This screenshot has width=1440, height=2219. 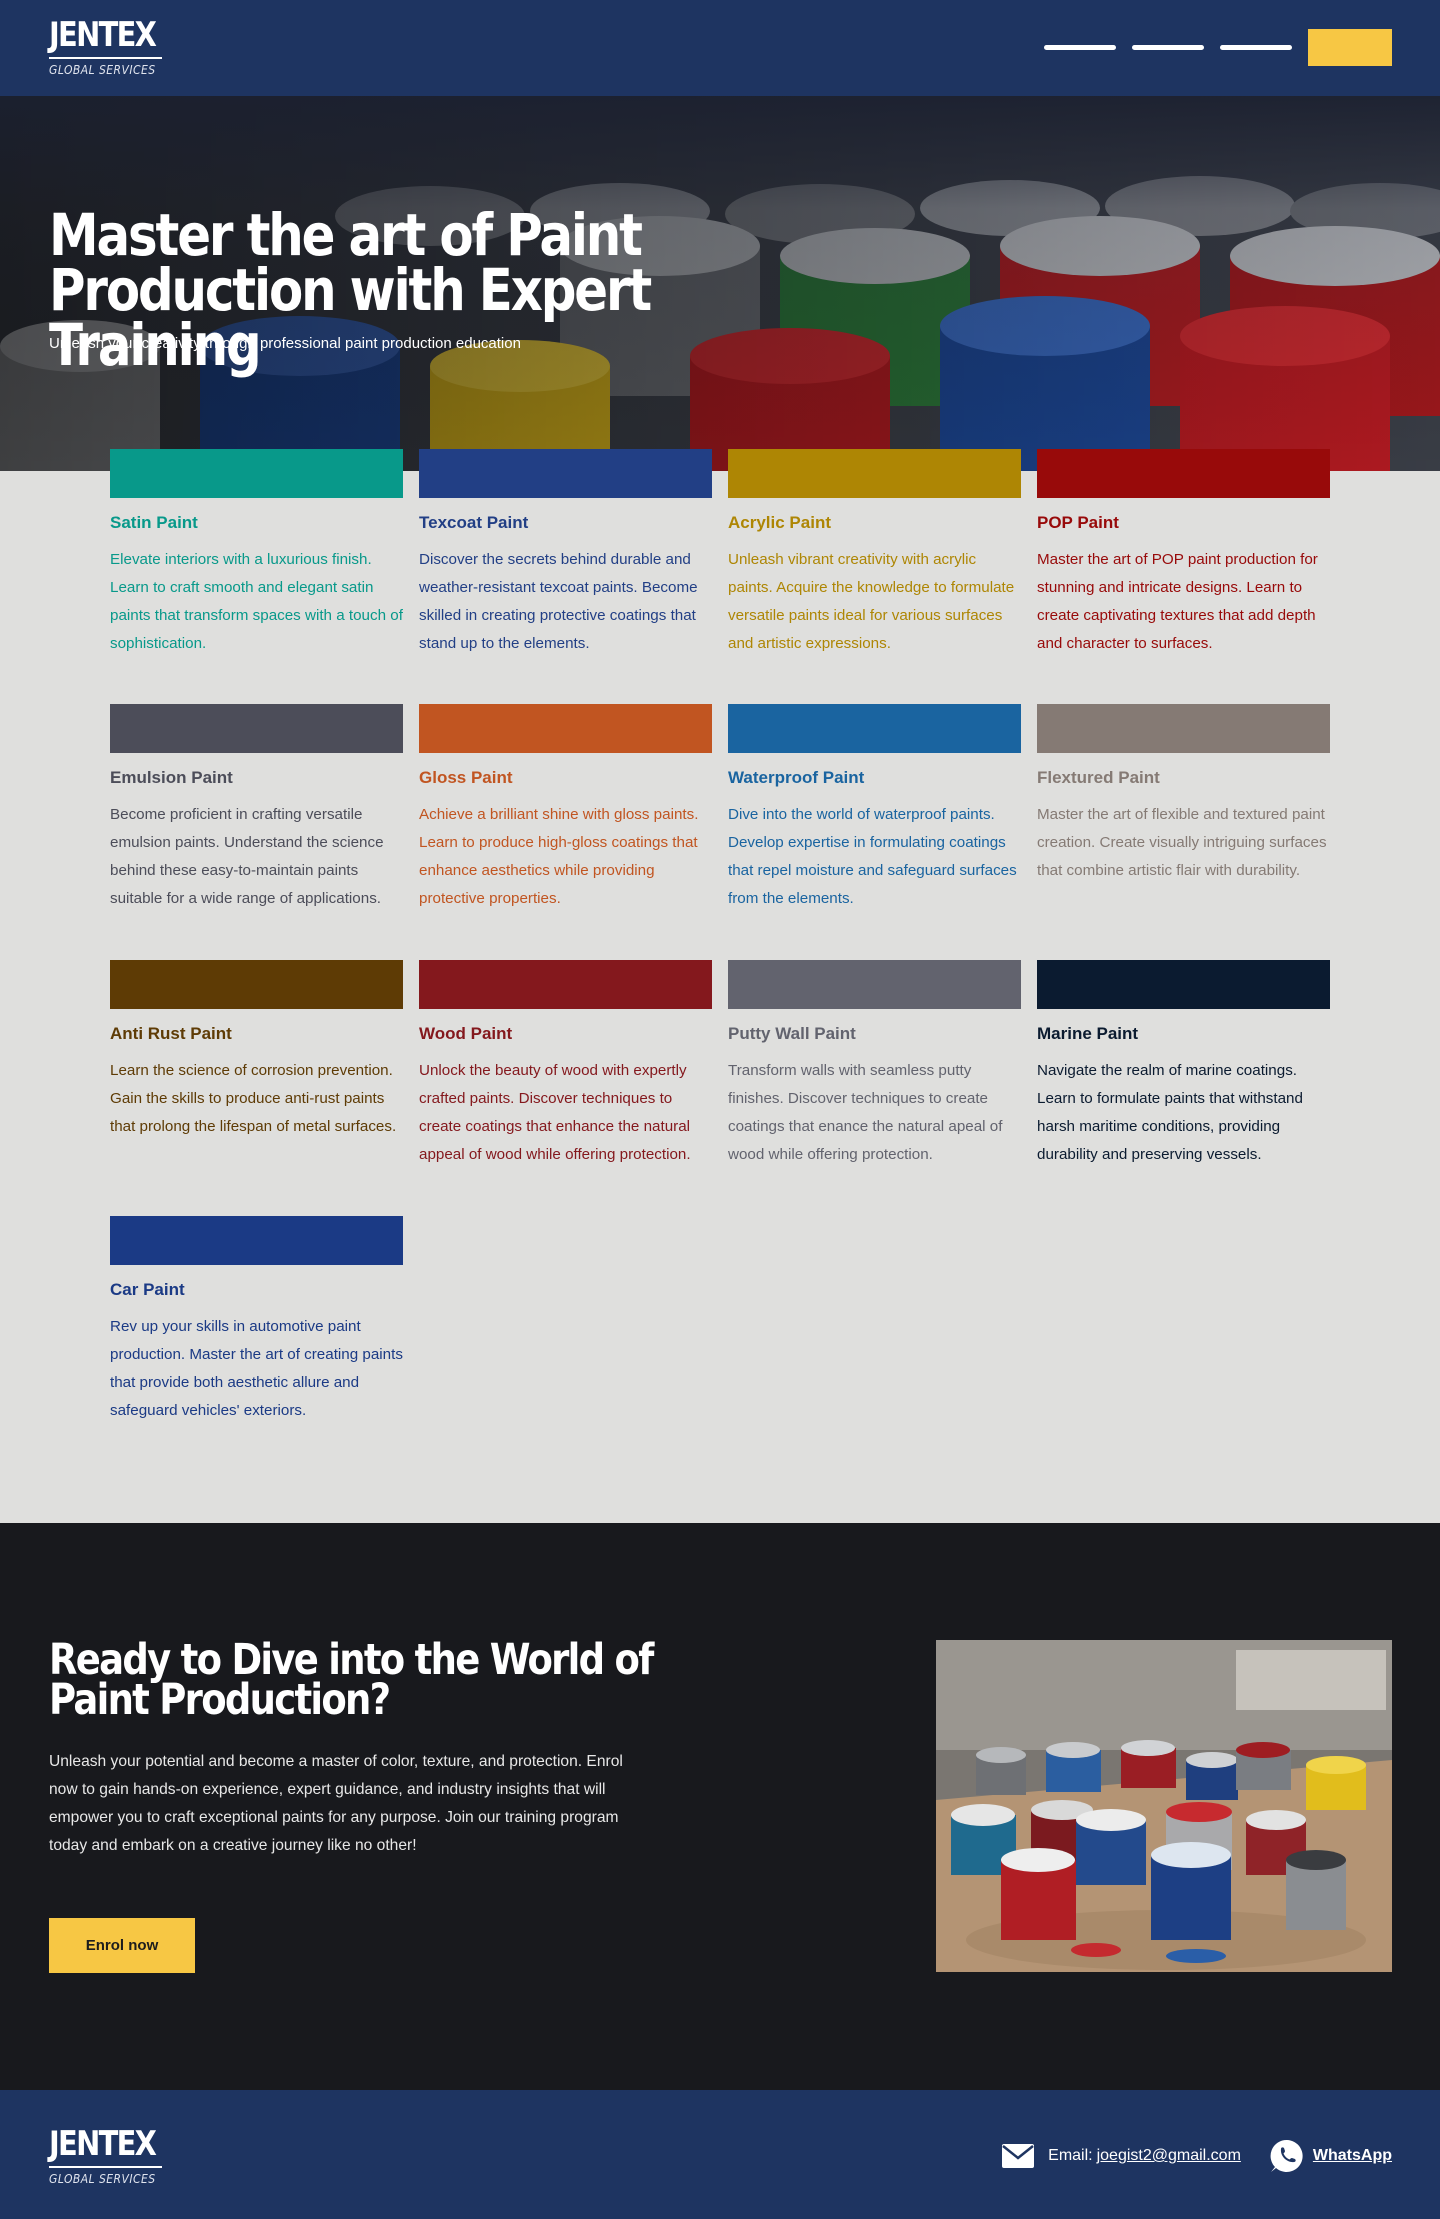 I want to click on site-header: JENTEX GLOBAL SERVICES, so click(x=720, y=48).